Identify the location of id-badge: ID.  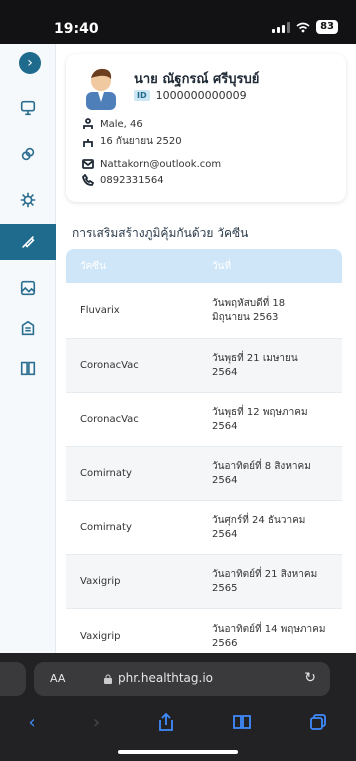
(142, 95).